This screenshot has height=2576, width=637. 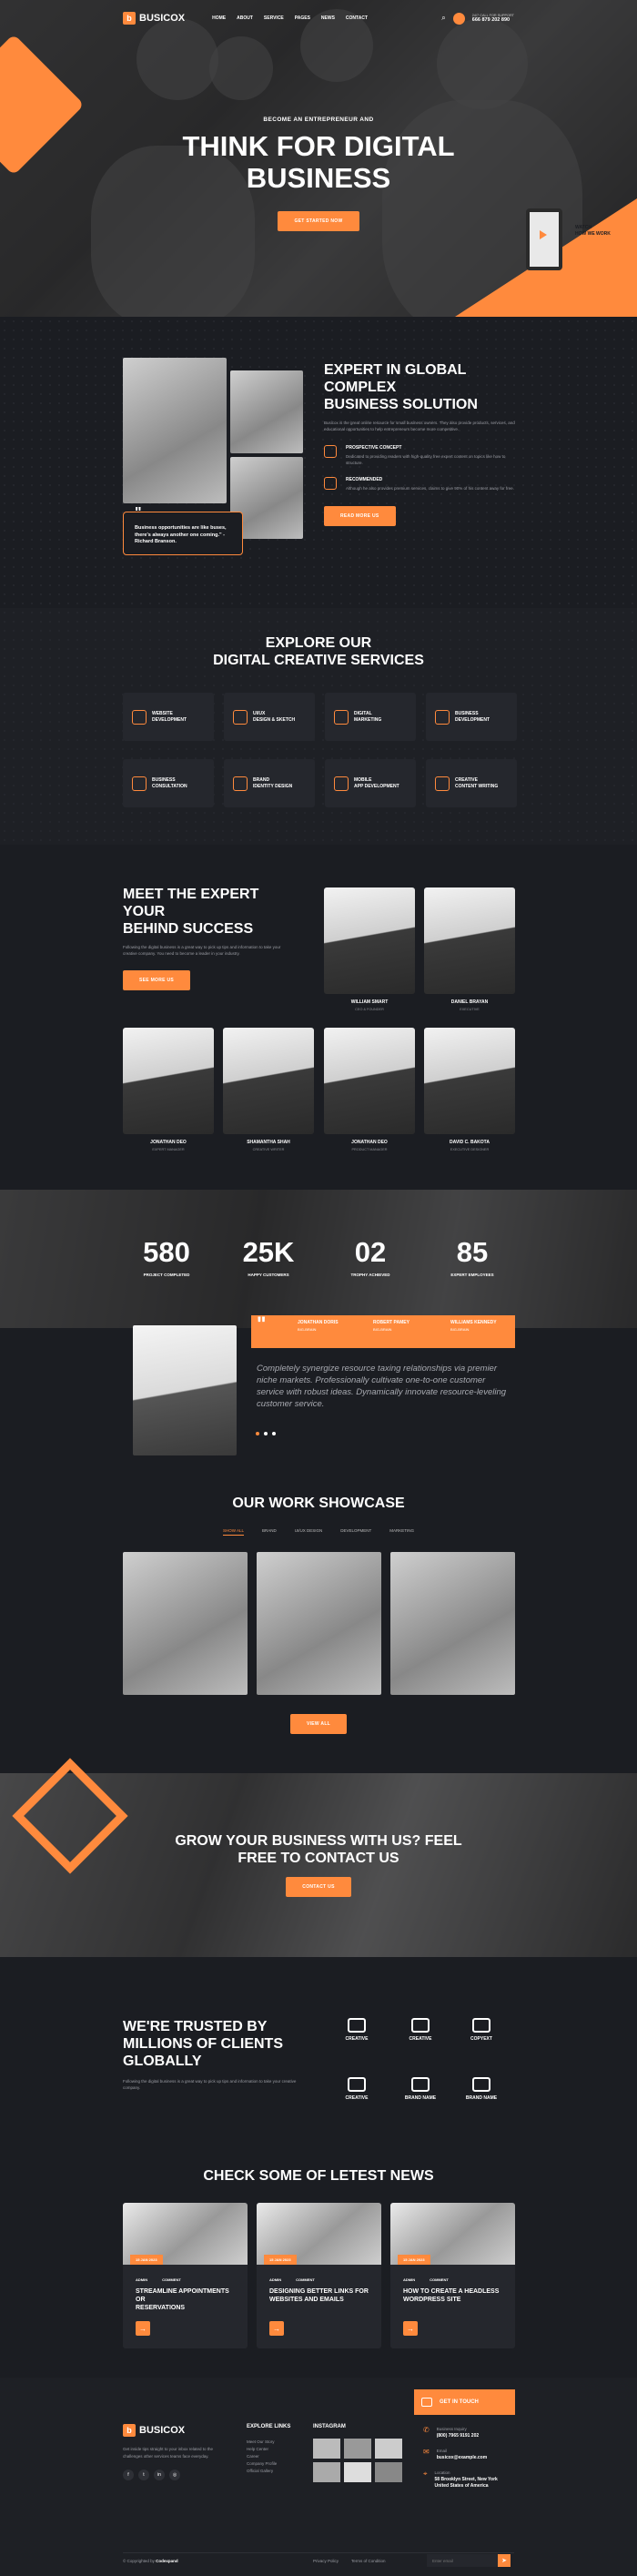 What do you see at coordinates (270, 1532) in the screenshot?
I see `tab-brand: BRAND` at bounding box center [270, 1532].